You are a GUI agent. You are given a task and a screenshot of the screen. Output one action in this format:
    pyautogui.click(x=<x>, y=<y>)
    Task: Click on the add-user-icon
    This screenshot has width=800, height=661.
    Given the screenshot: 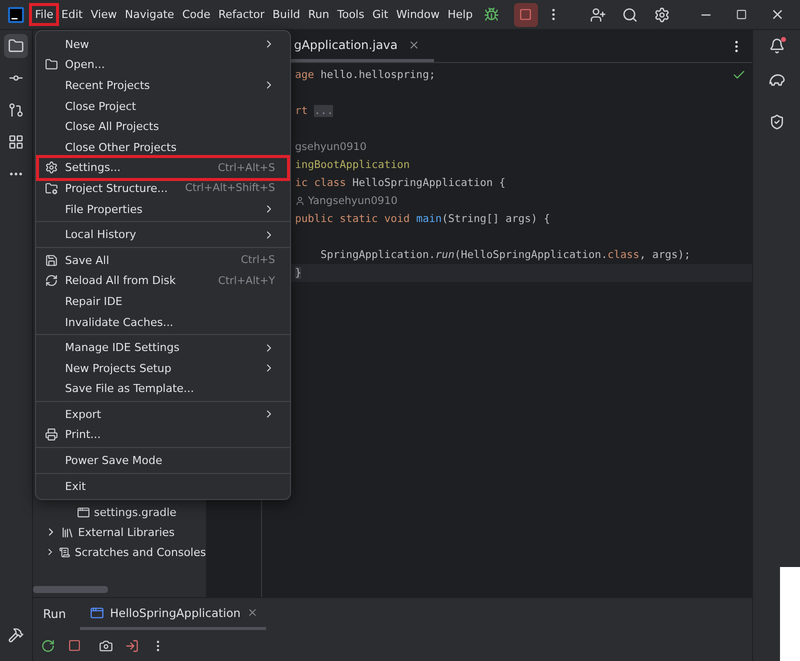 What is the action you would take?
    pyautogui.click(x=598, y=14)
    